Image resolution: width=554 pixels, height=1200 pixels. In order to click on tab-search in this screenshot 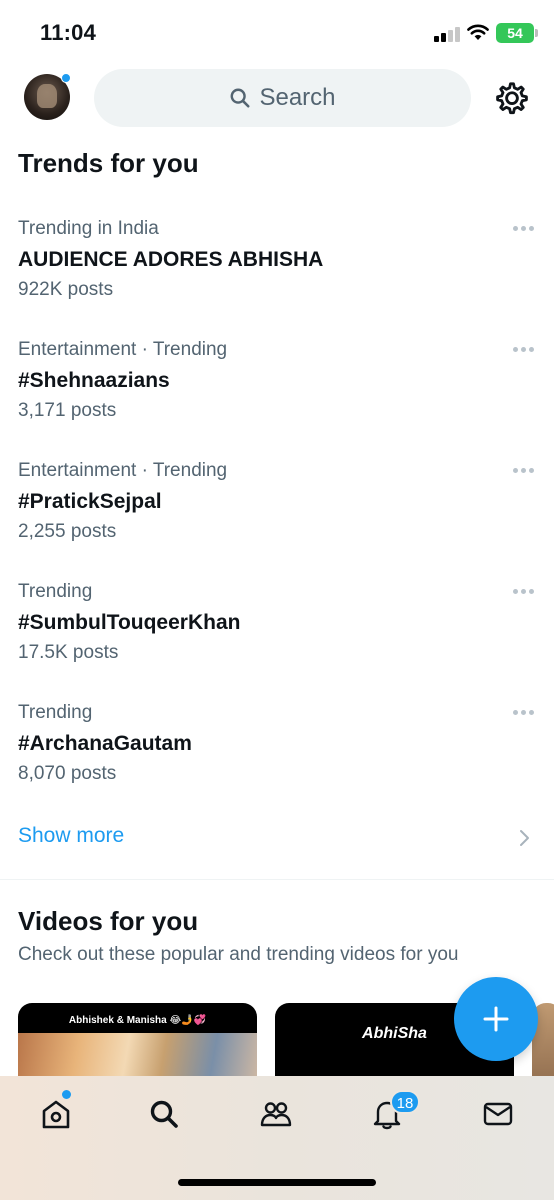, I will do `click(164, 1114)`.